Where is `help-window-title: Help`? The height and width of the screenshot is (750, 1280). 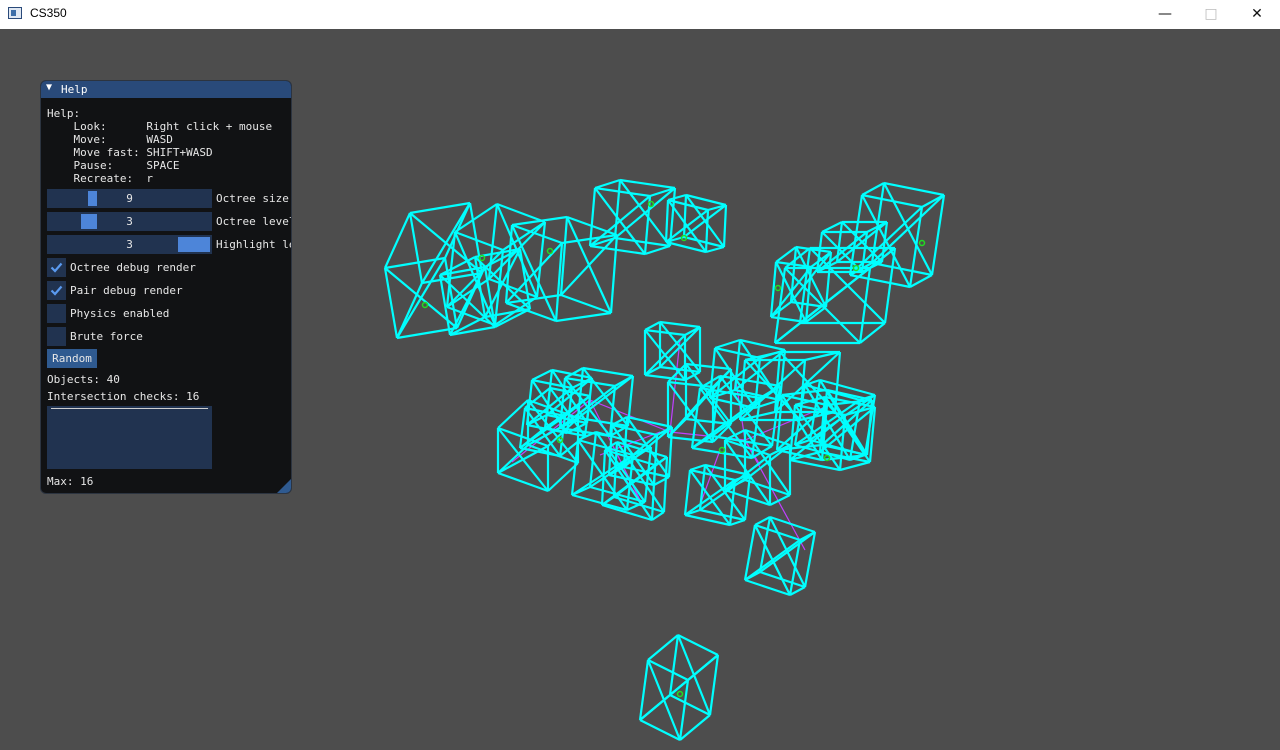 help-window-title: Help is located at coordinates (74, 89).